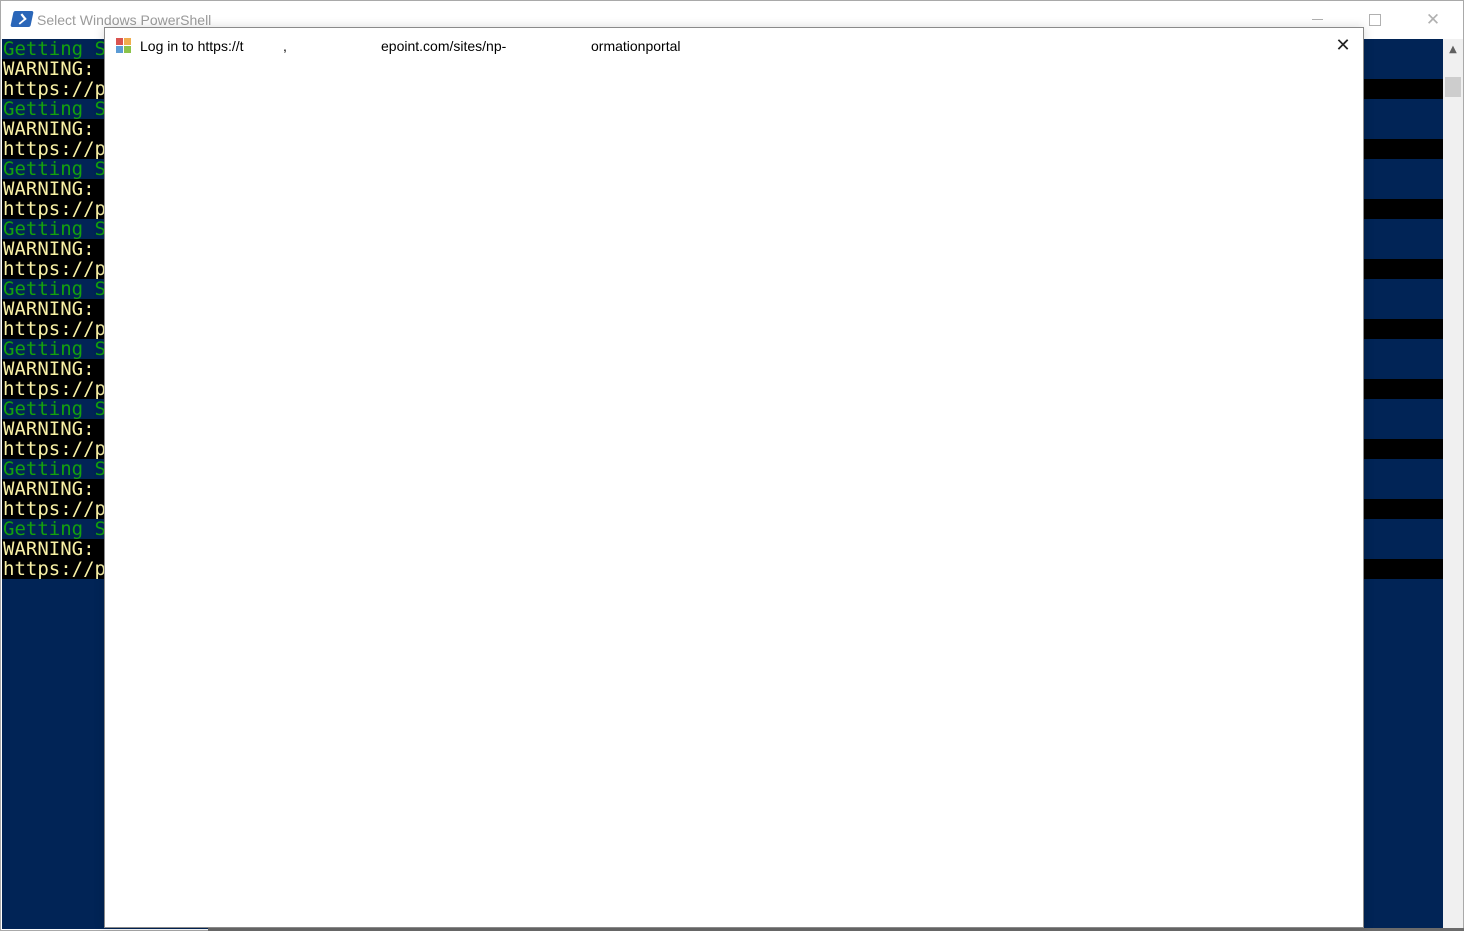 Image resolution: width=1464 pixels, height=931 pixels. I want to click on close-button: ✕, so click(1433, 20).